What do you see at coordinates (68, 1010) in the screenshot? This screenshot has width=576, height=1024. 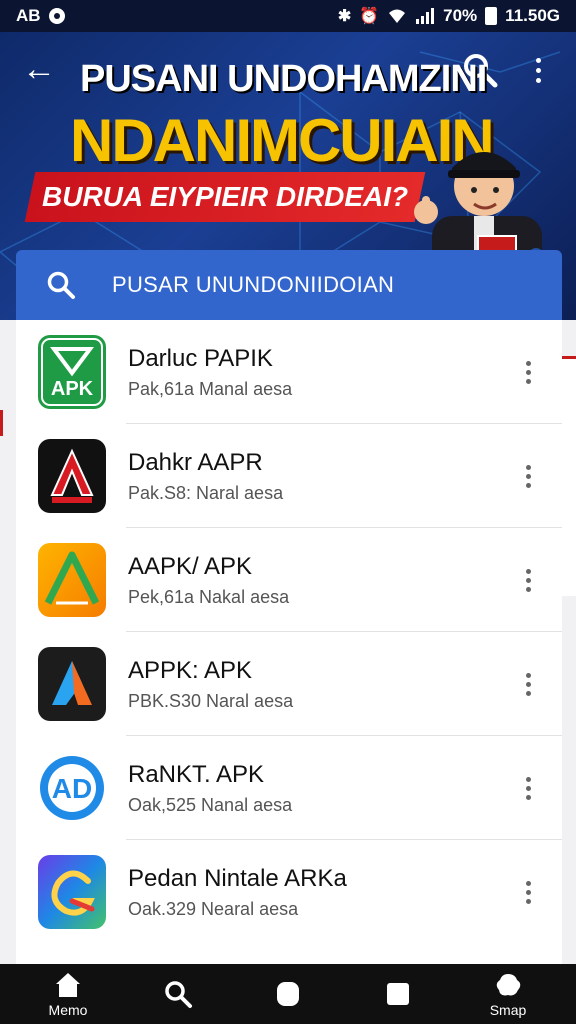 I see `nav-home-label: Memo` at bounding box center [68, 1010].